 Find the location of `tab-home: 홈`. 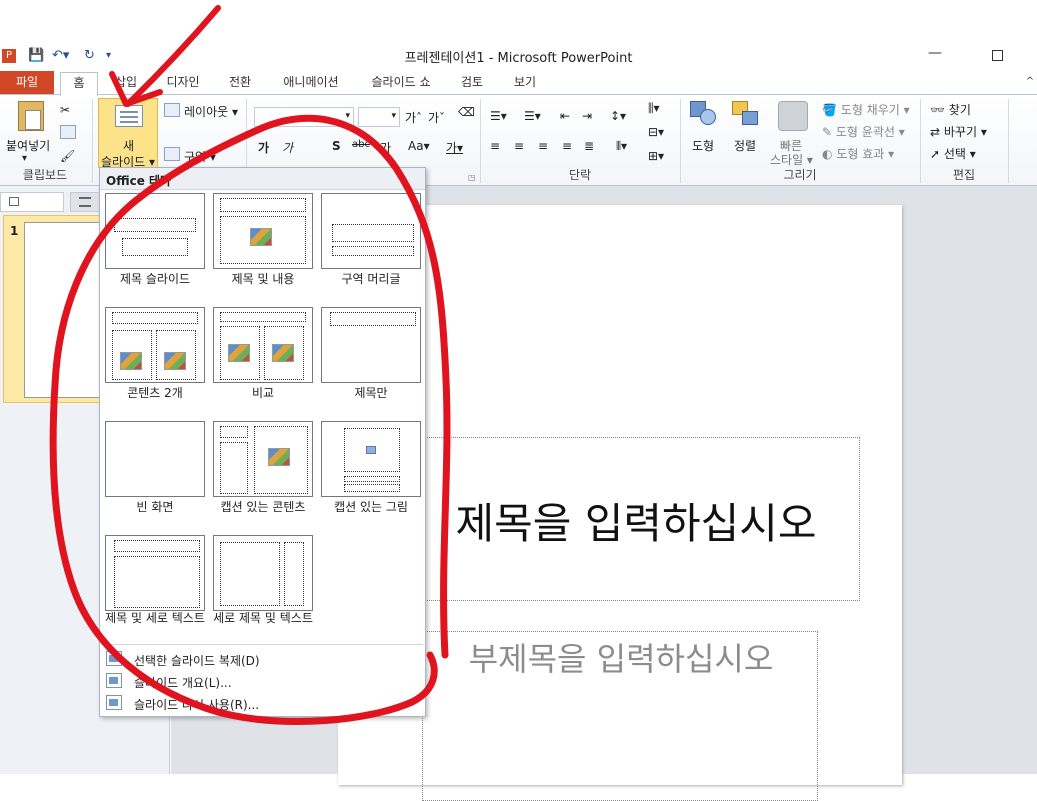

tab-home: 홈 is located at coordinates (79, 84).